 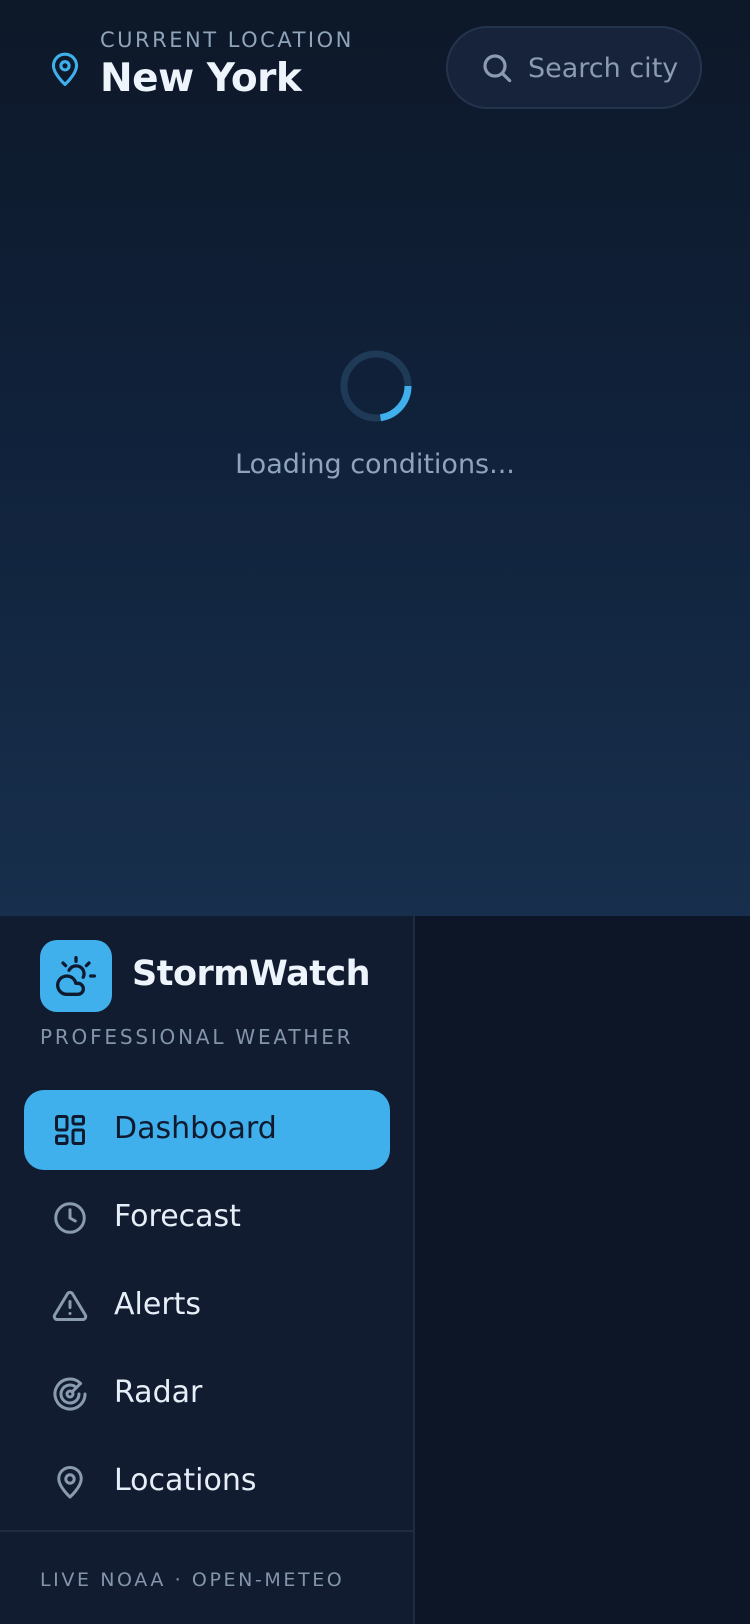 I want to click on current-city: New York, so click(x=201, y=78).